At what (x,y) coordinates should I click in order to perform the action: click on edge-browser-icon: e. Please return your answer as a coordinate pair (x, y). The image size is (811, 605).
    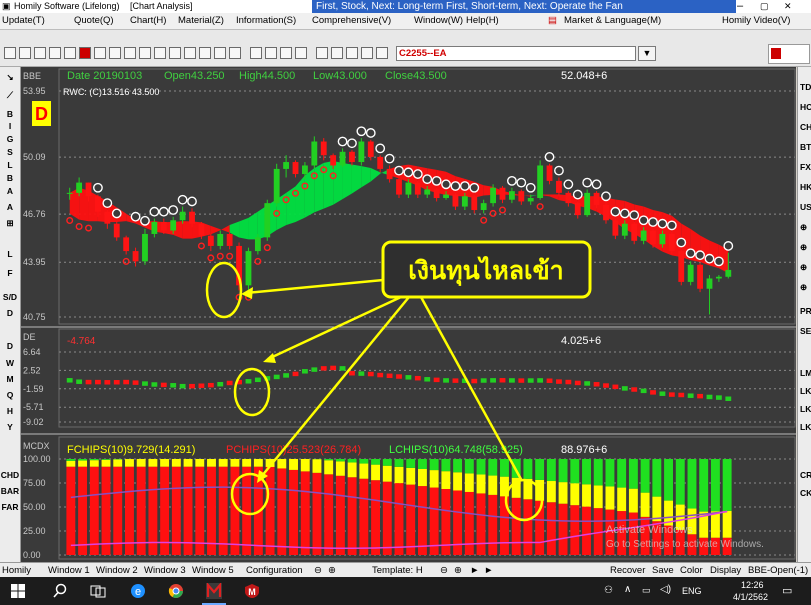
    Looking at the image, I should click on (138, 591).